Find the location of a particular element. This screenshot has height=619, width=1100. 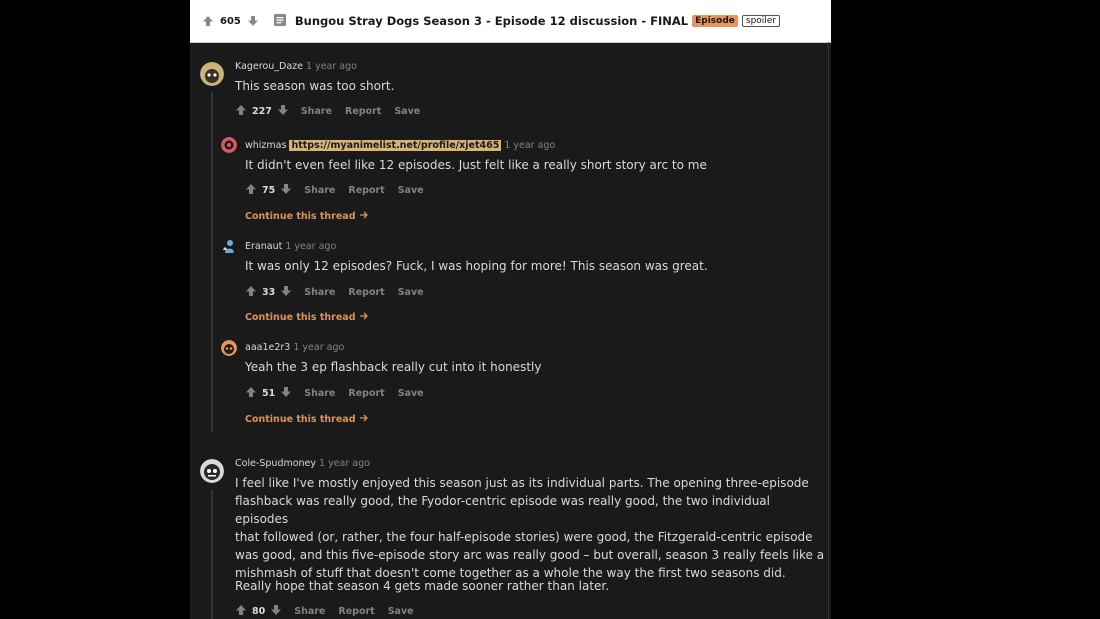

comment-meta: aaa1e2r3 1 year ago is located at coordinates (294, 347).